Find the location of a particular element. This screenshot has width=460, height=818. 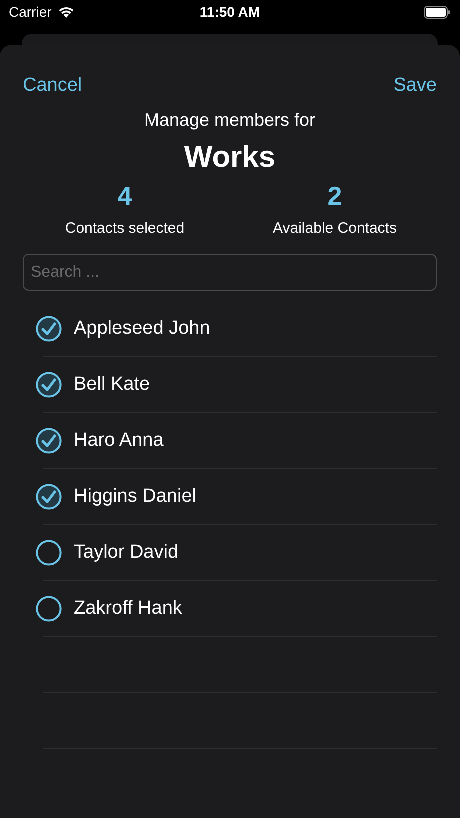

contact-name: Appleseed John is located at coordinates (142, 329).